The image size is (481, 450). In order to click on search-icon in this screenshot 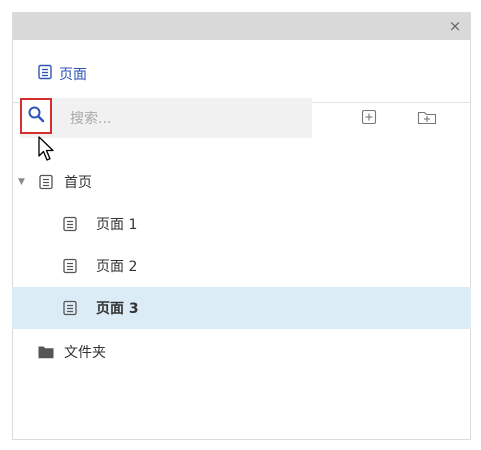, I will do `click(36, 116)`.